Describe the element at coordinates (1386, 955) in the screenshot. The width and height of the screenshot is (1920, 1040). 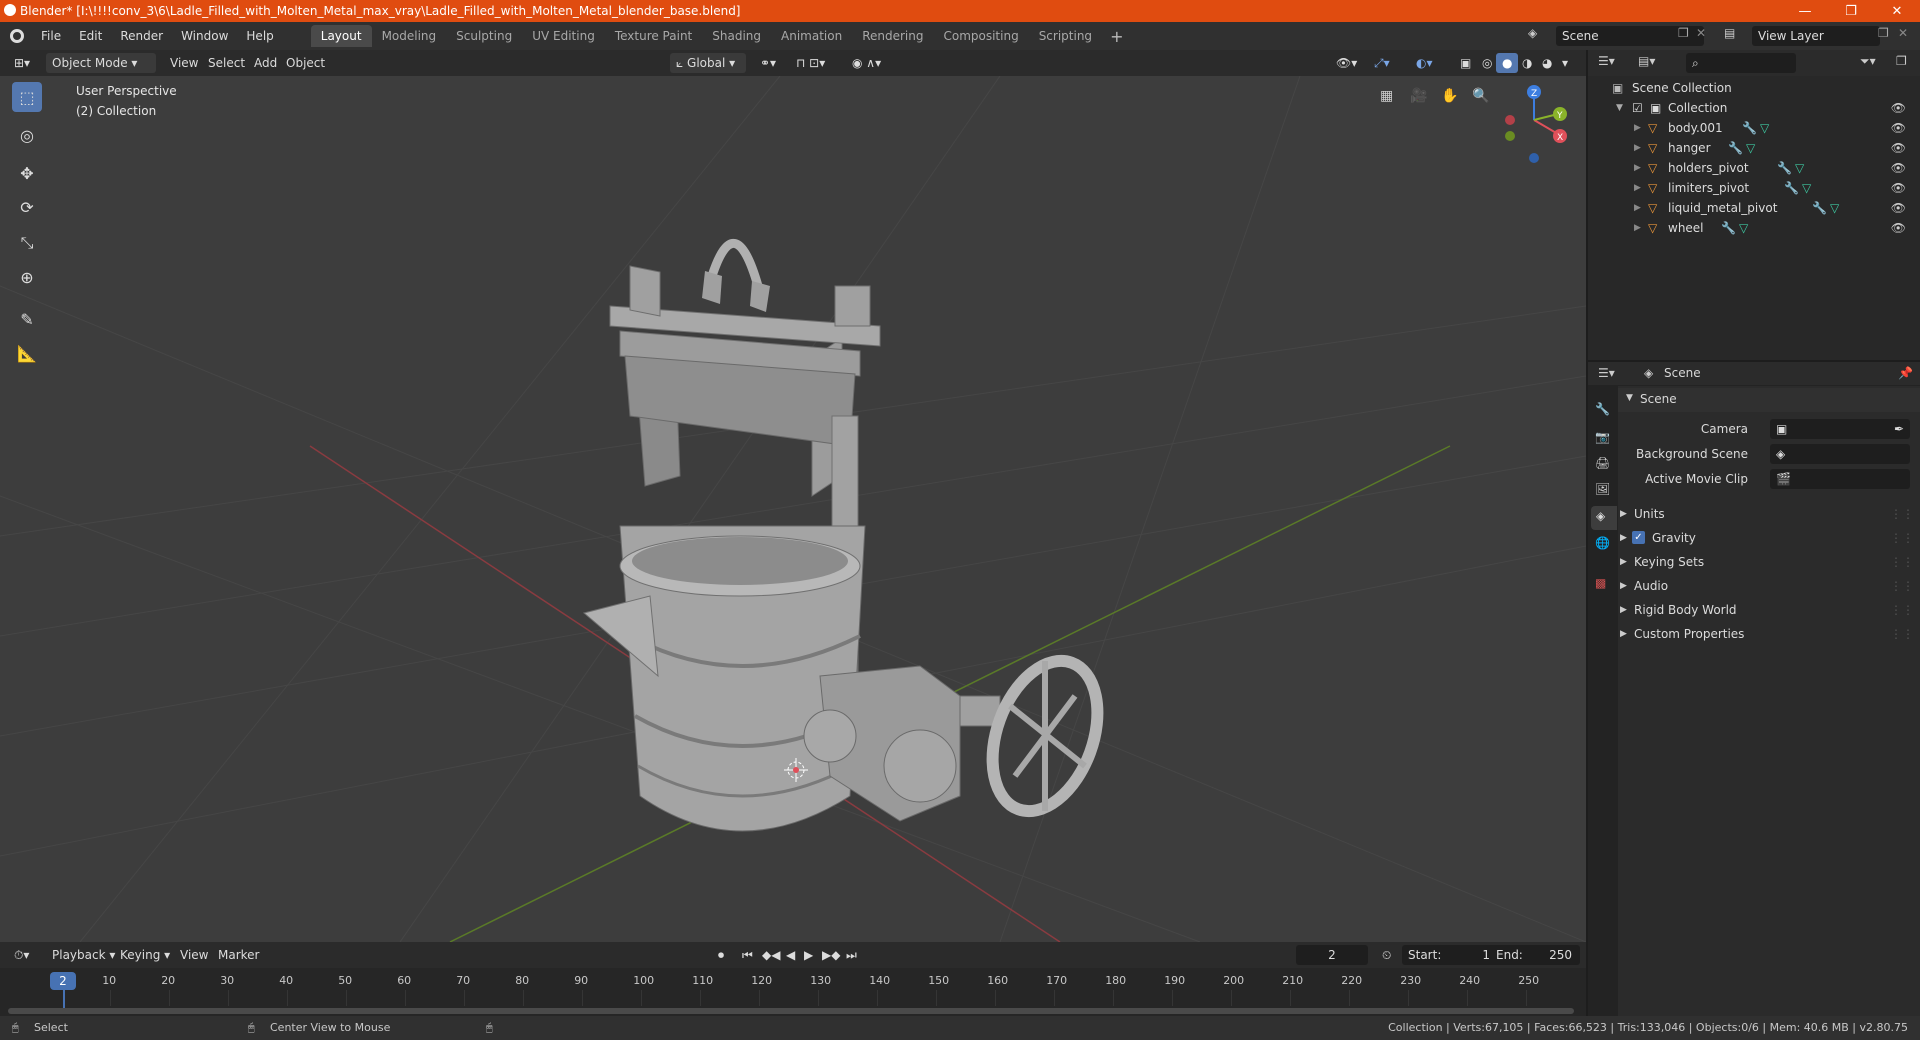
I see `clock-icon: ⏲` at that location.